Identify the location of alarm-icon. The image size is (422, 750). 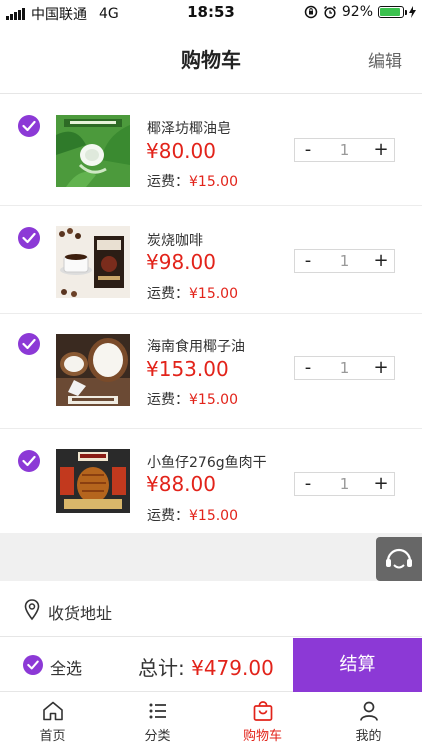
(329, 12).